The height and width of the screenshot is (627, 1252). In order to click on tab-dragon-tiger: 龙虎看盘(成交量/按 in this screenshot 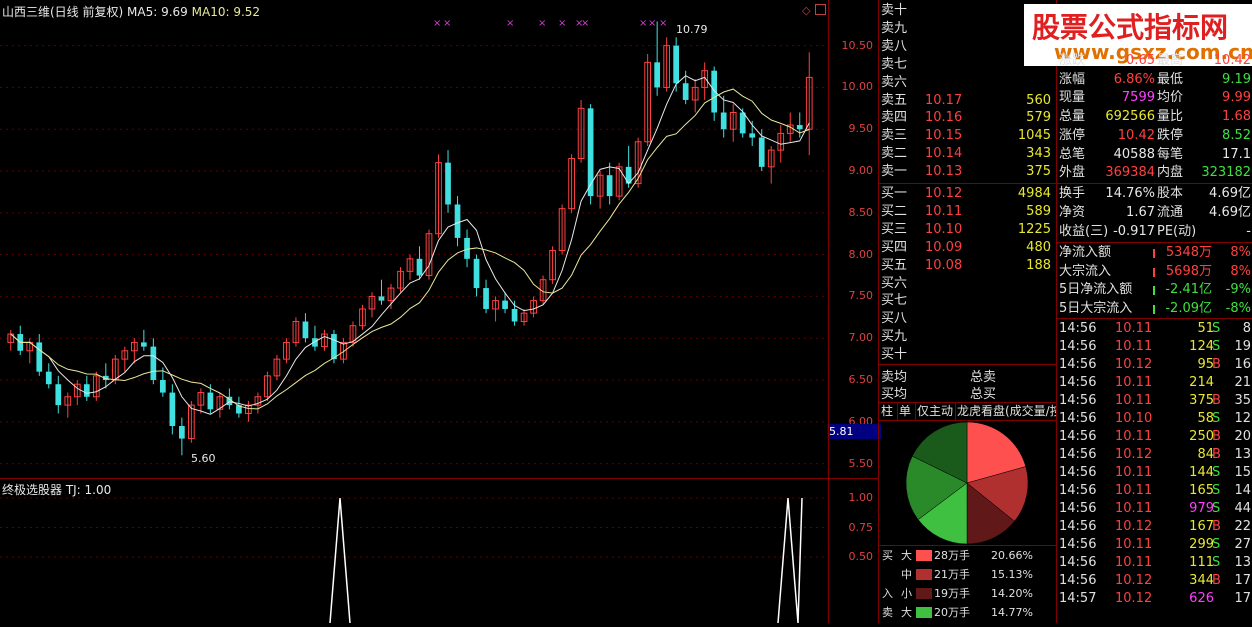, I will do `click(1005, 411)`.